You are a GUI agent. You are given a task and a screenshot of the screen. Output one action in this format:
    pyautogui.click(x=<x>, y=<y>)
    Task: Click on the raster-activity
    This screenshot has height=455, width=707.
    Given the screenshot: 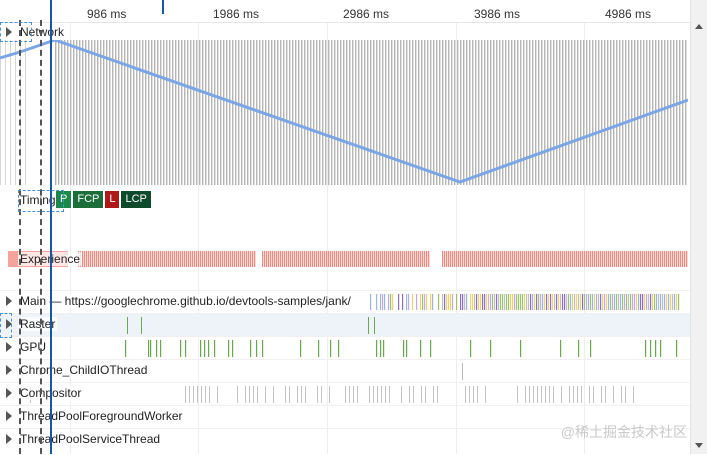 What is the action you would take?
    pyautogui.click(x=344, y=325)
    